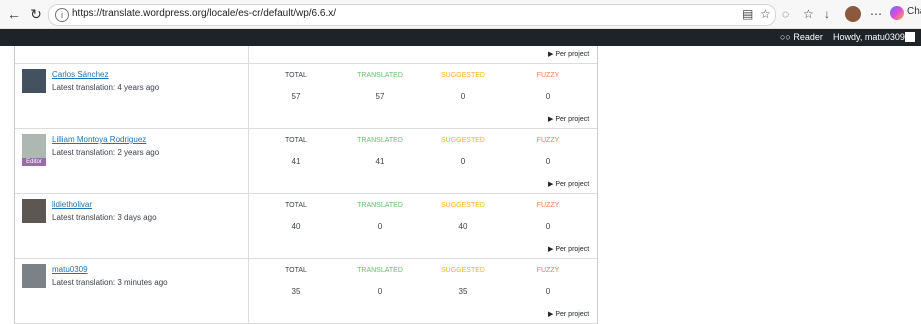 The image size is (921, 324). I want to click on reader-label: Reader, so click(808, 37).